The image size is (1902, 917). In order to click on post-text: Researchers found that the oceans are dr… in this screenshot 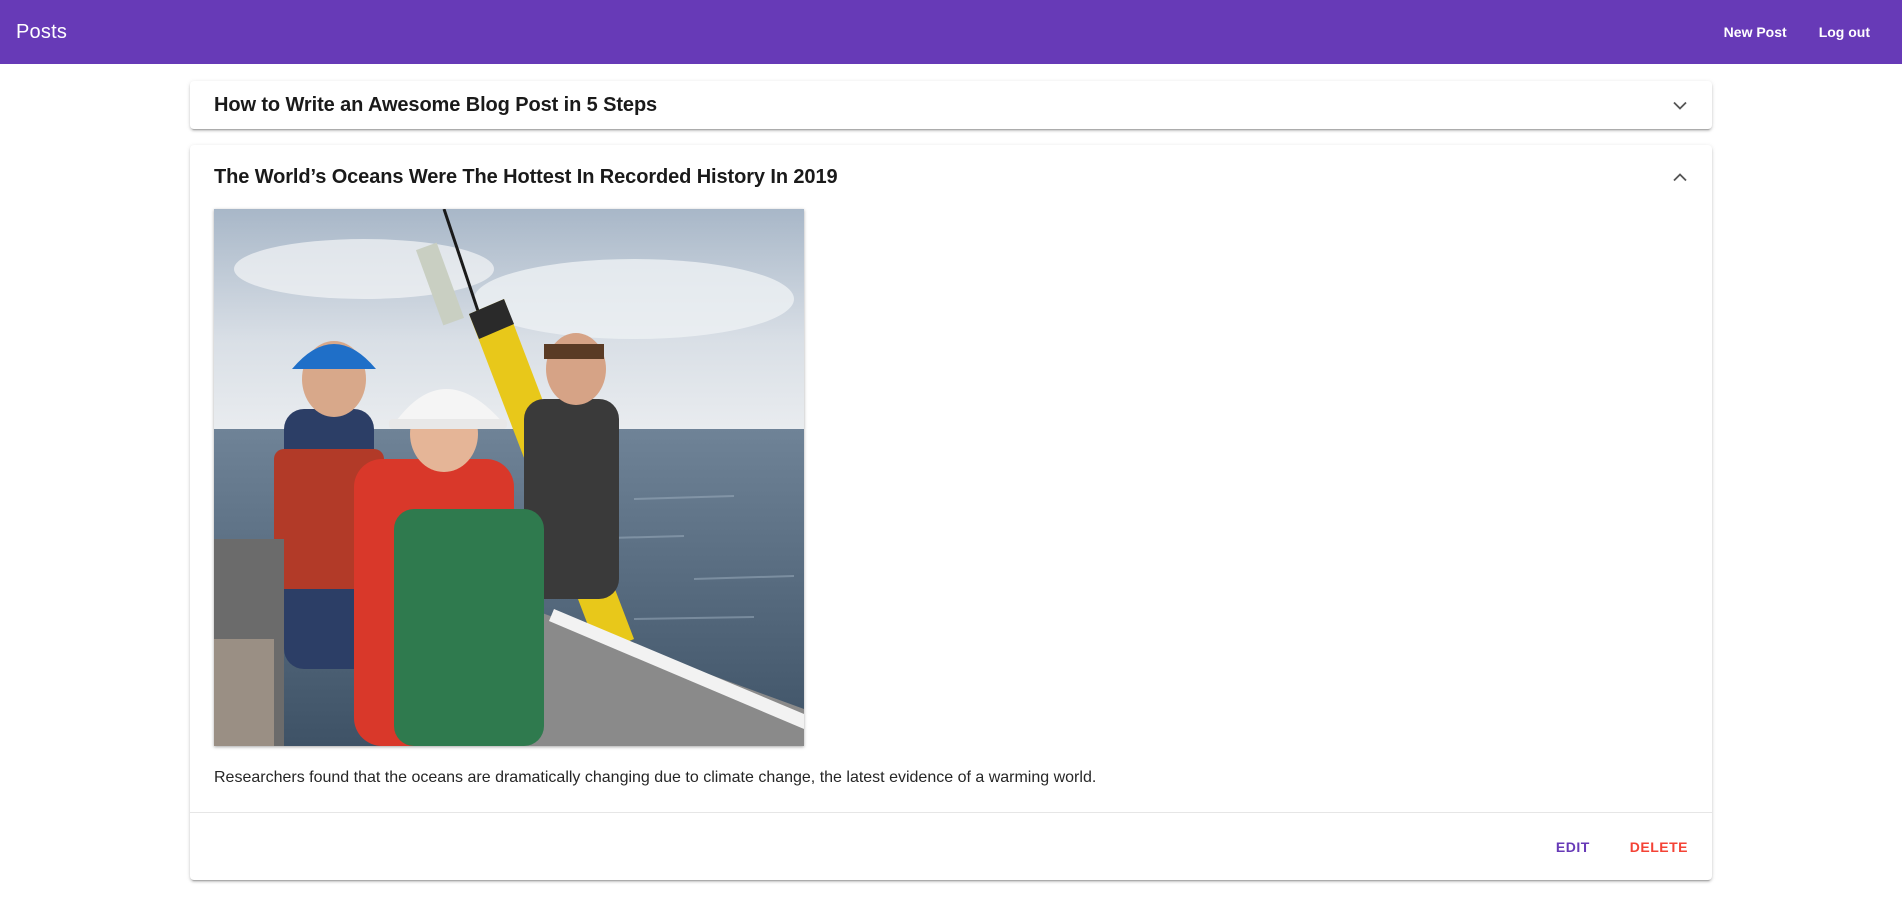, I will do `click(655, 777)`.